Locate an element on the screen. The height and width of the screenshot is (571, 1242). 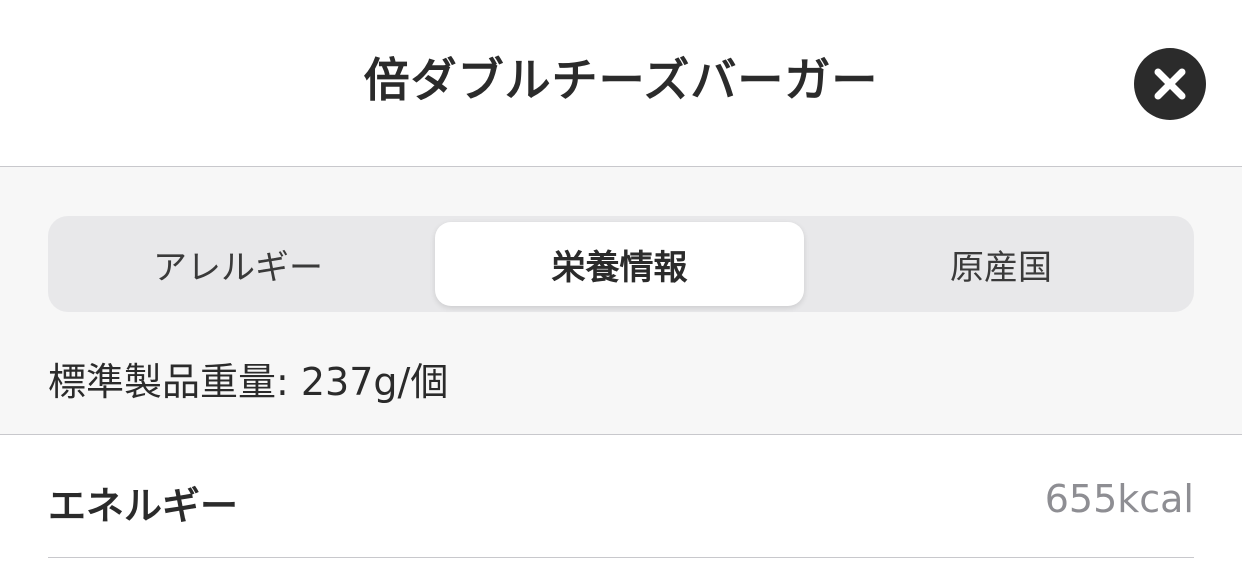
nutrition-label: エネルギー is located at coordinates (143, 506).